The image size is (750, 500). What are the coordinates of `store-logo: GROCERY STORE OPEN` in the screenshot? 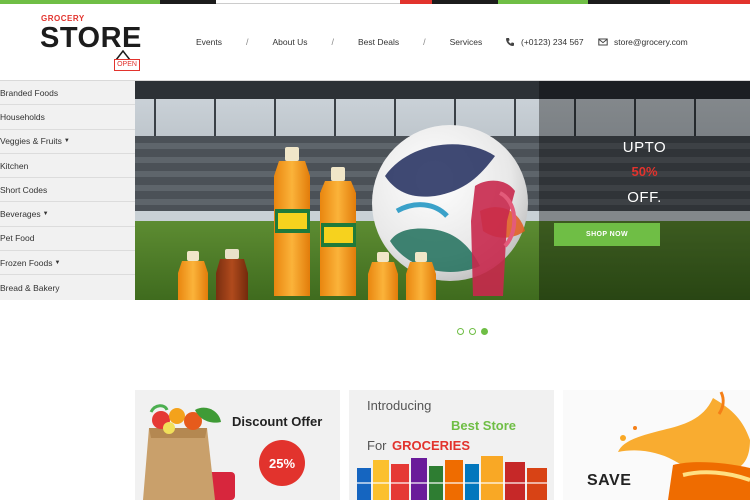 It's located at (95, 45).